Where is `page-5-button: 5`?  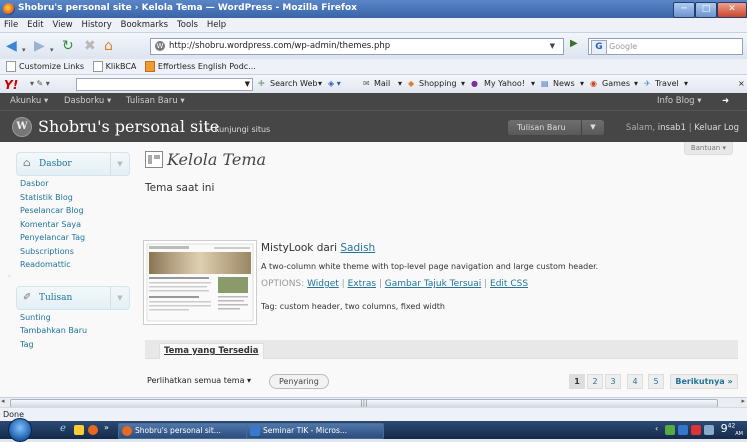
page-5-button: 5 is located at coordinates (656, 381).